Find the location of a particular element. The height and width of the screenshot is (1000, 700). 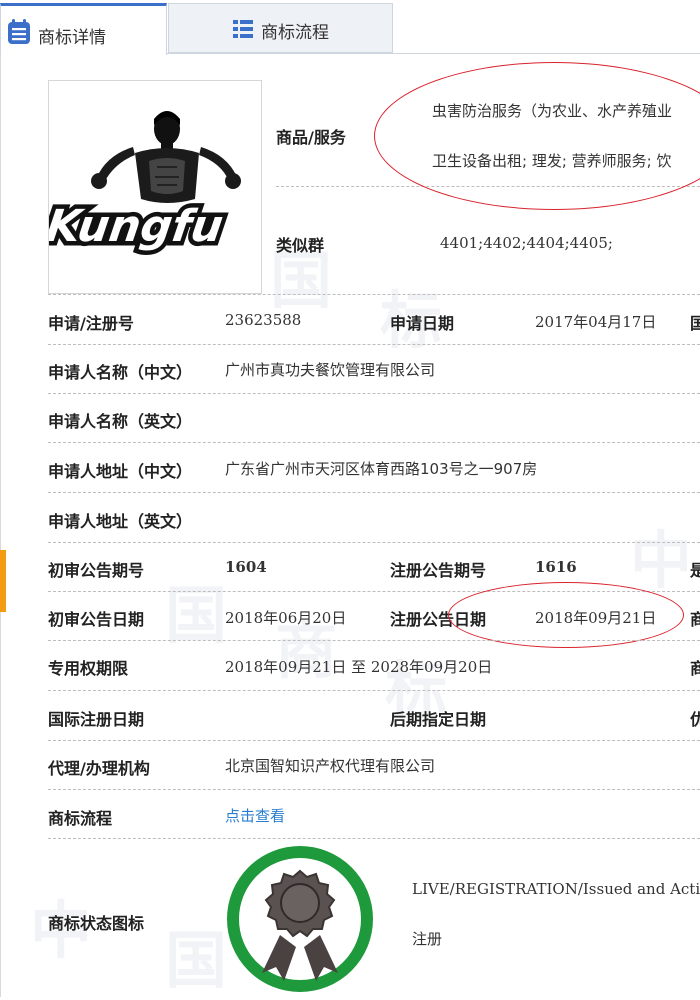

prelim-pub-no-value: 1604 is located at coordinates (246, 567).